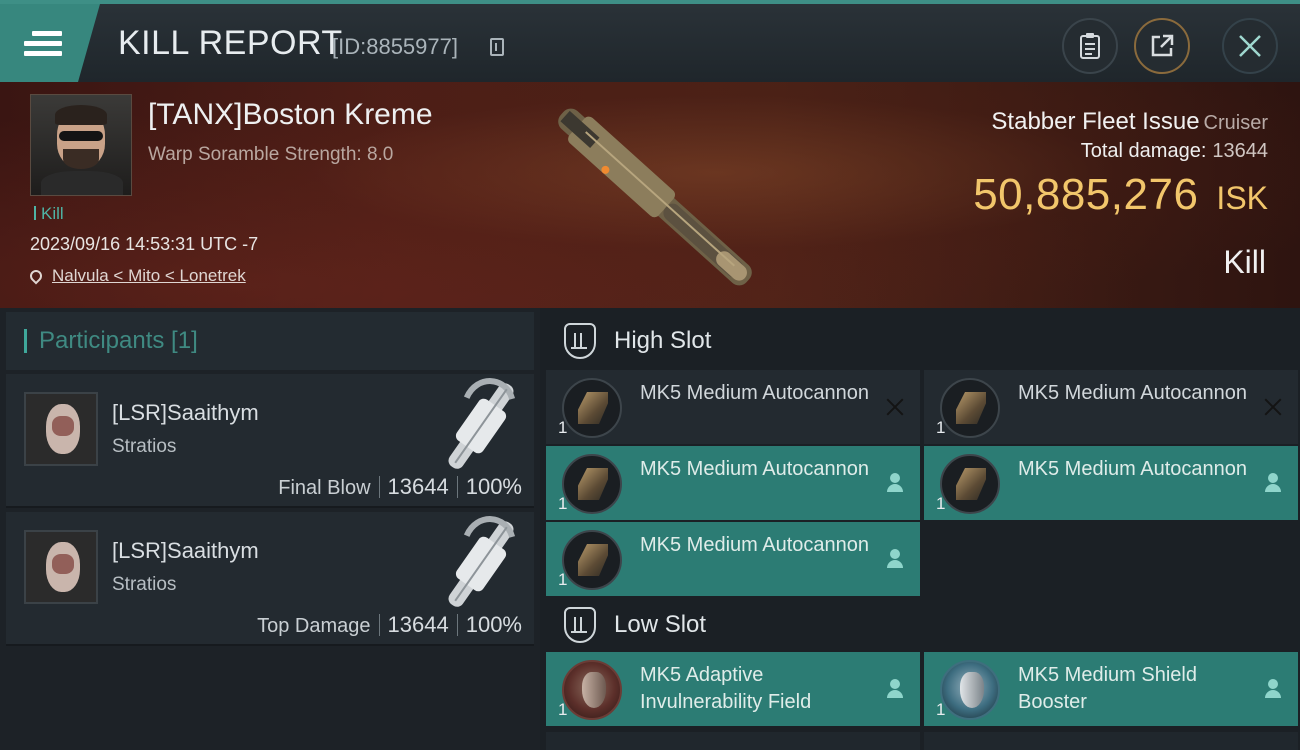 This screenshot has height=750, width=1300. Describe the element at coordinates (1107, 688) in the screenshot. I see `module-name: MK5 Medium Shield Booster` at that location.